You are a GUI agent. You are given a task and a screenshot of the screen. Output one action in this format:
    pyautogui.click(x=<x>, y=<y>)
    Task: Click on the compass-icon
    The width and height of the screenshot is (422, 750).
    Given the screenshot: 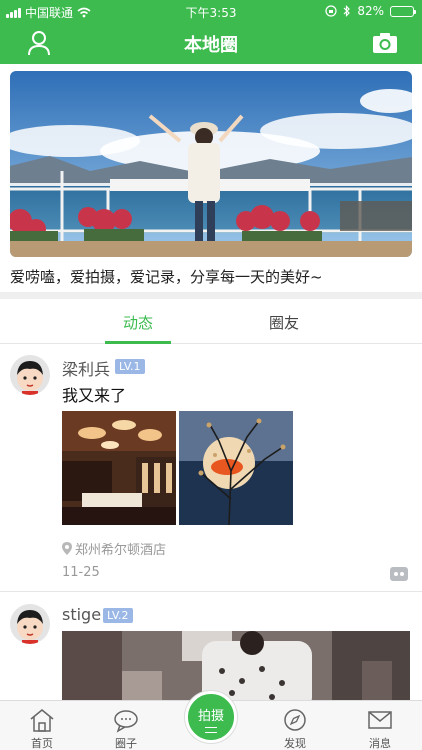 What is the action you would take?
    pyautogui.click(x=295, y=720)
    